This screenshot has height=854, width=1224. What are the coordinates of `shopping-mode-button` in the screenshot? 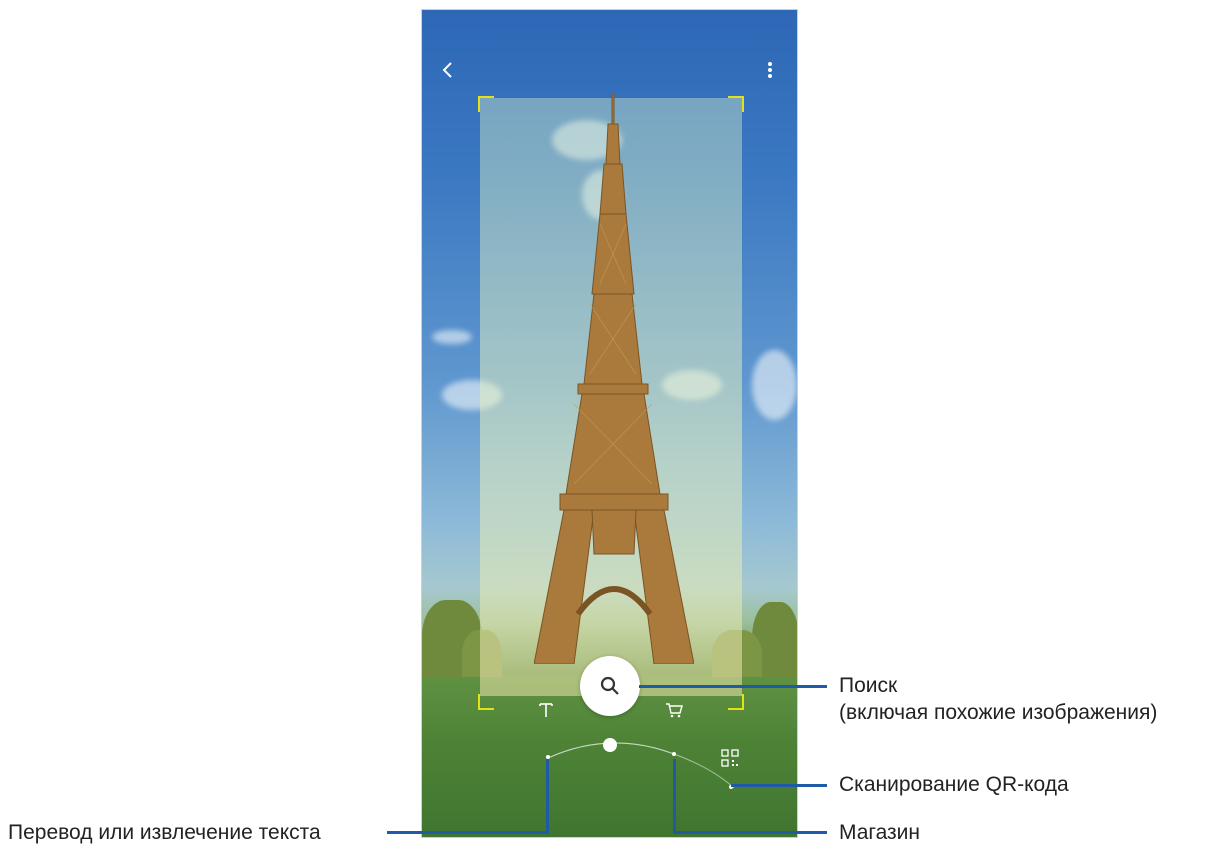 It's located at (674, 710).